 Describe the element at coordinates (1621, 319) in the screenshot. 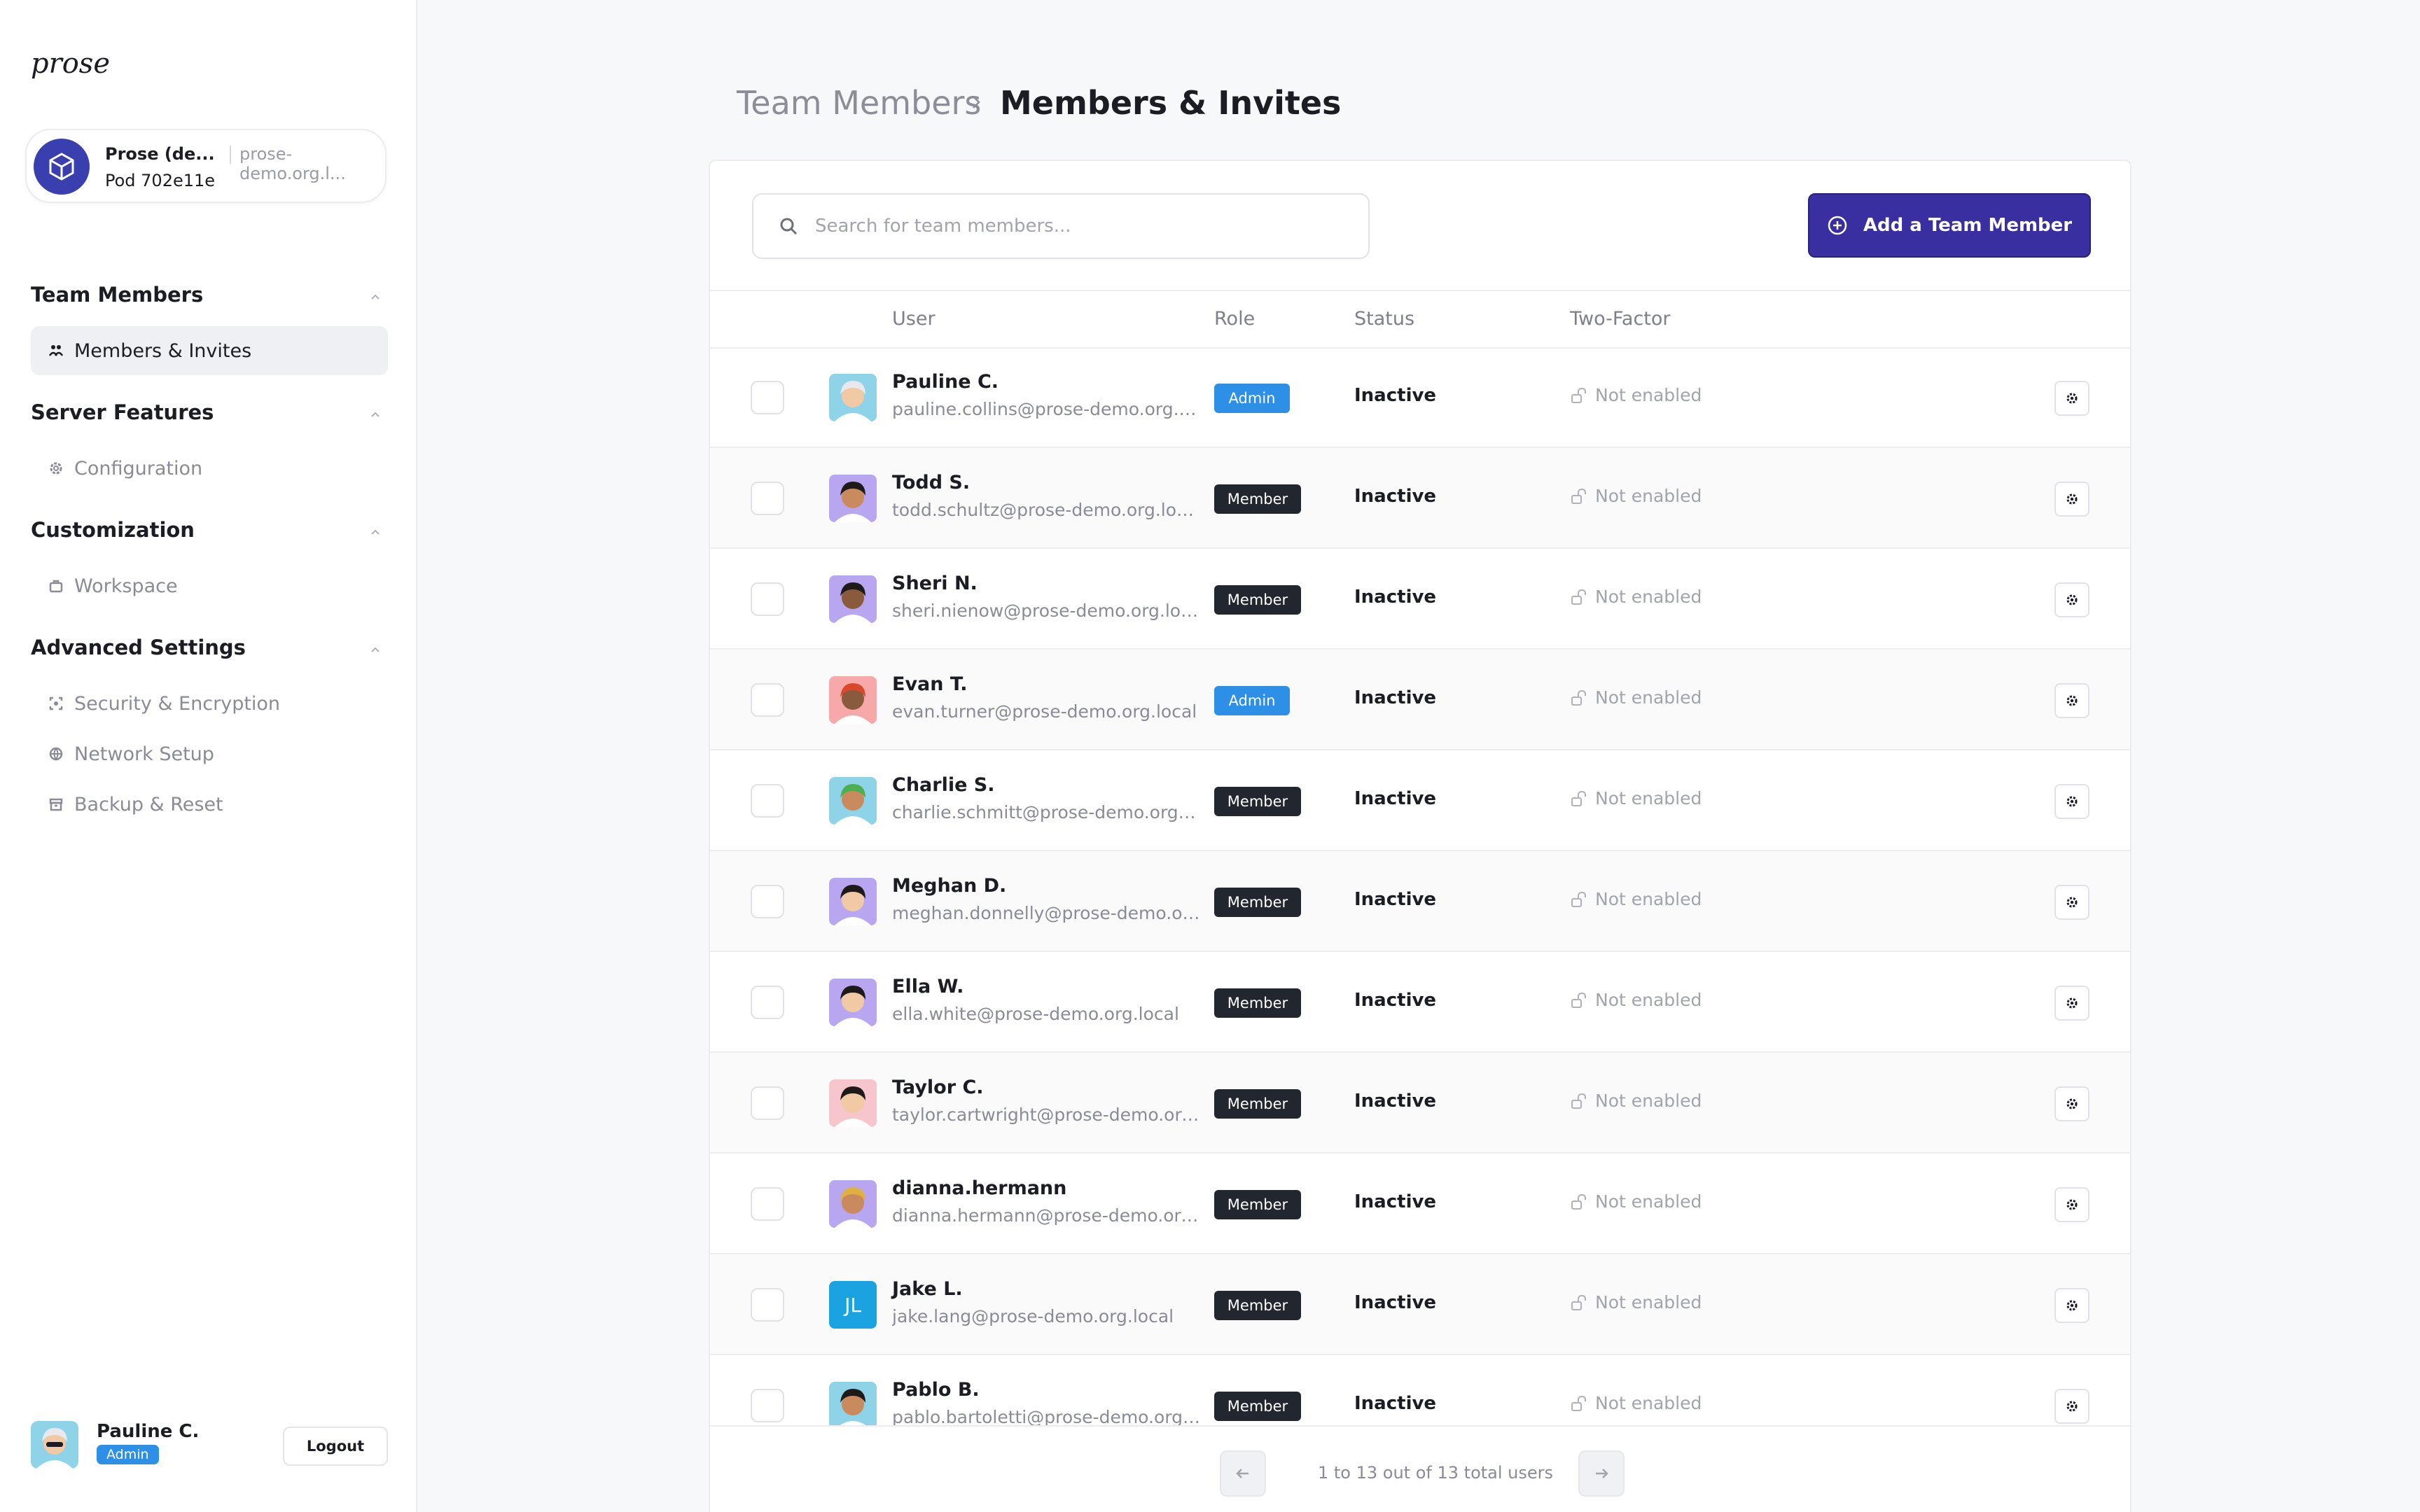

I see `column-header-two-factor: Two-Factor` at that location.